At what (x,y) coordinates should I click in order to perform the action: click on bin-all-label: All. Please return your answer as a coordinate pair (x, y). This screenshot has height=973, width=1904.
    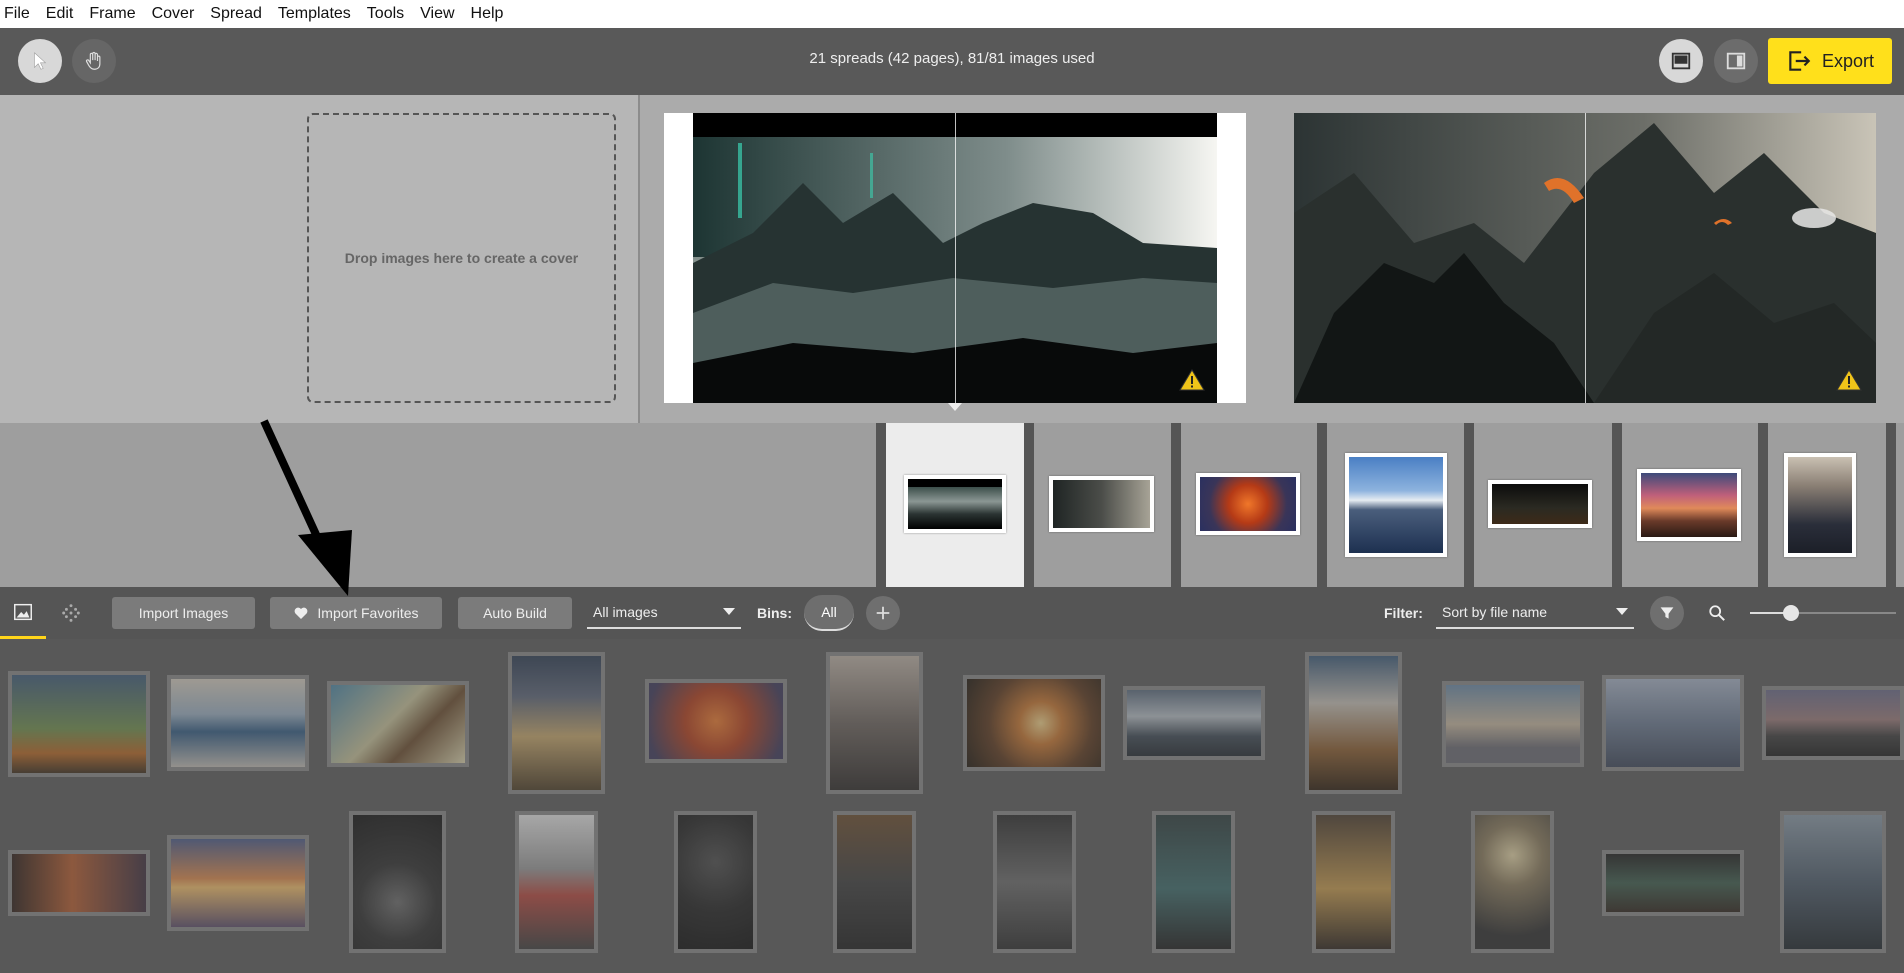
    Looking at the image, I should click on (829, 612).